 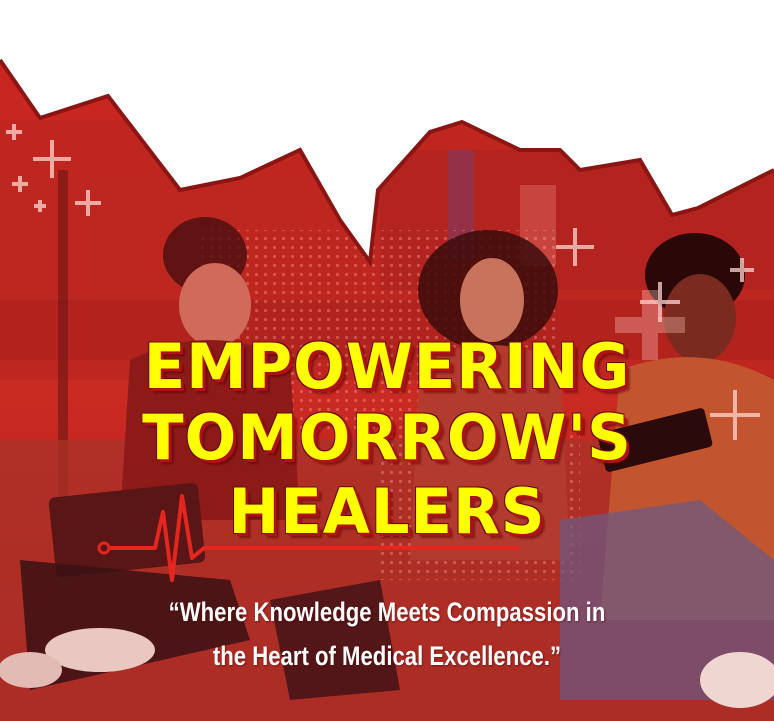 I want to click on tagline-line-1: “Where Knowledge Meets Compassion in, so click(x=387, y=612).